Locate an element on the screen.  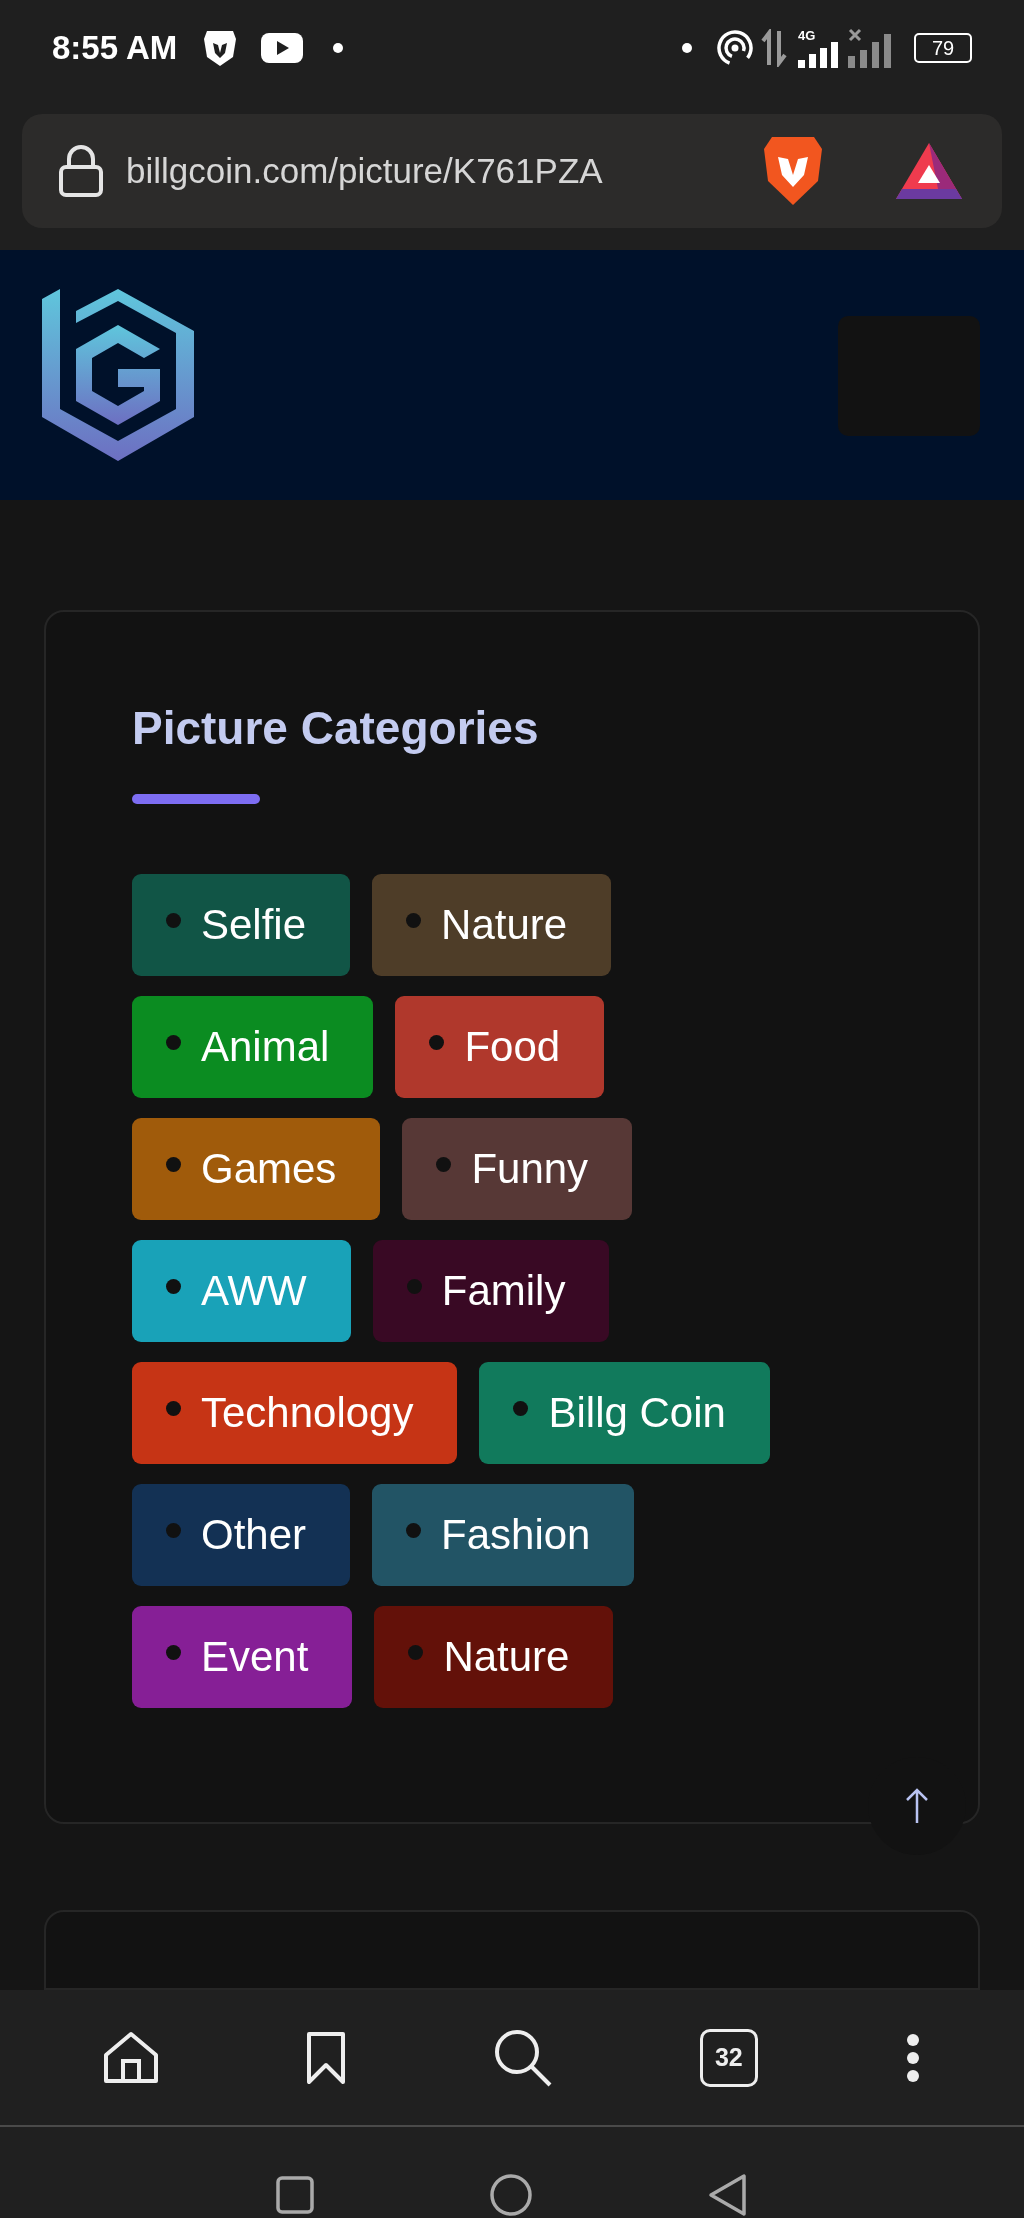
category-tag: Family is located at coordinates (491, 1290).